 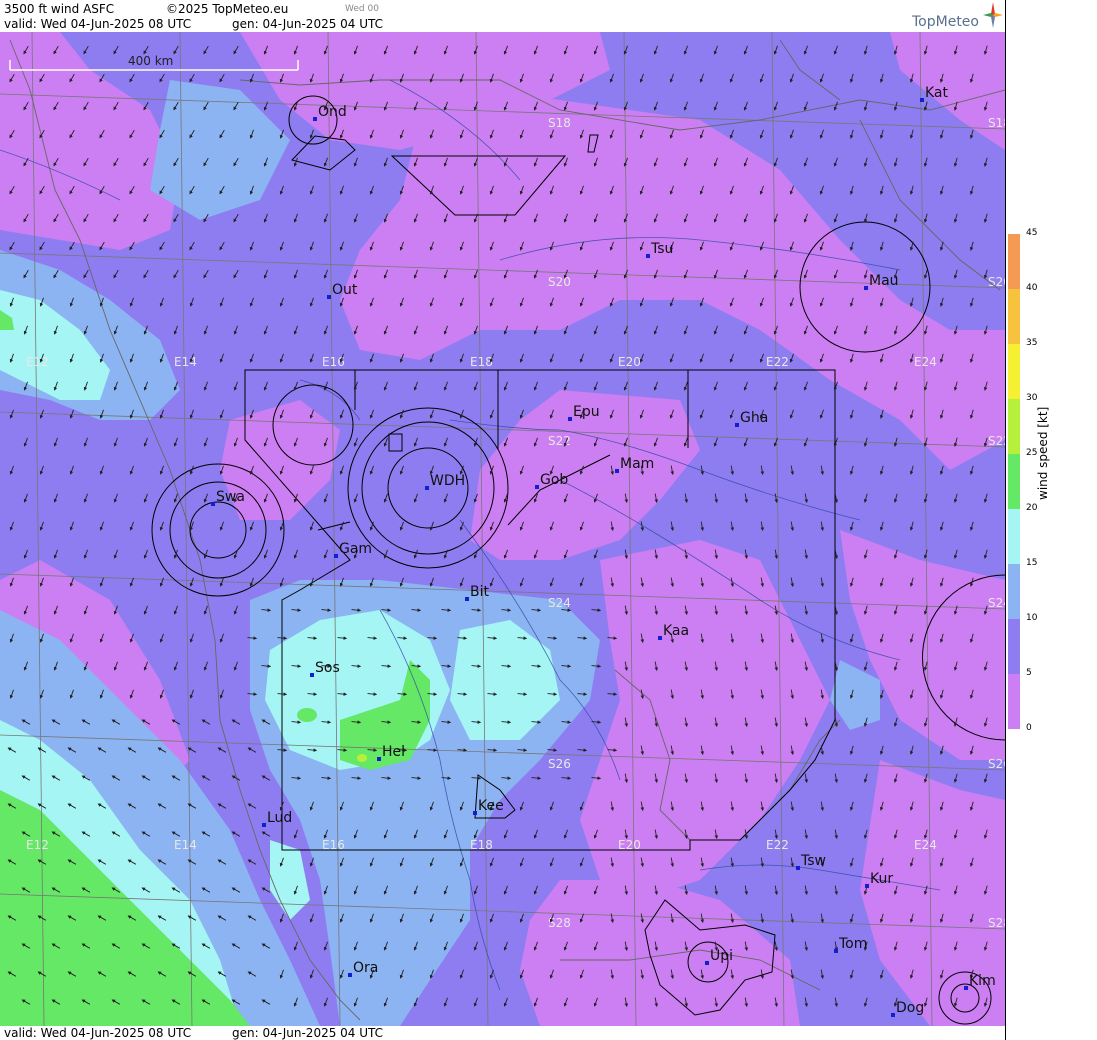 I want to click on place-label: Mam, so click(x=637, y=464).